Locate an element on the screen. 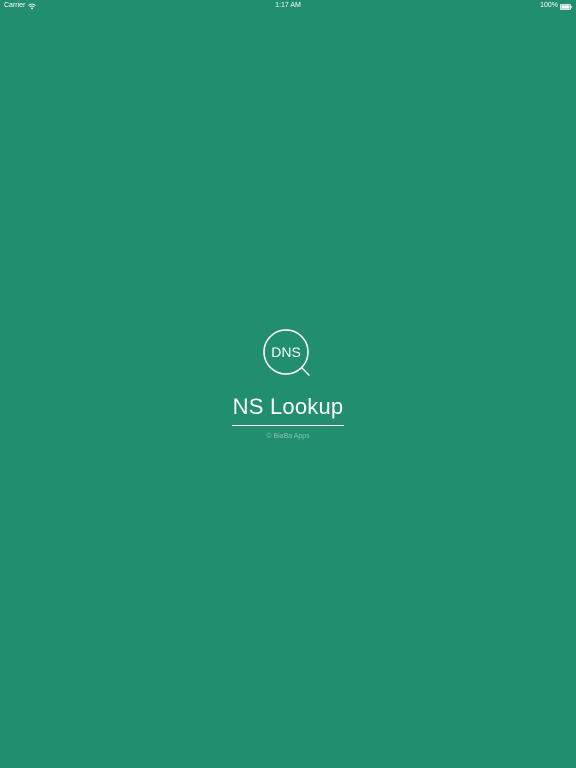 The width and height of the screenshot is (576, 768). app-title: NS Lookup is located at coordinates (288, 406).